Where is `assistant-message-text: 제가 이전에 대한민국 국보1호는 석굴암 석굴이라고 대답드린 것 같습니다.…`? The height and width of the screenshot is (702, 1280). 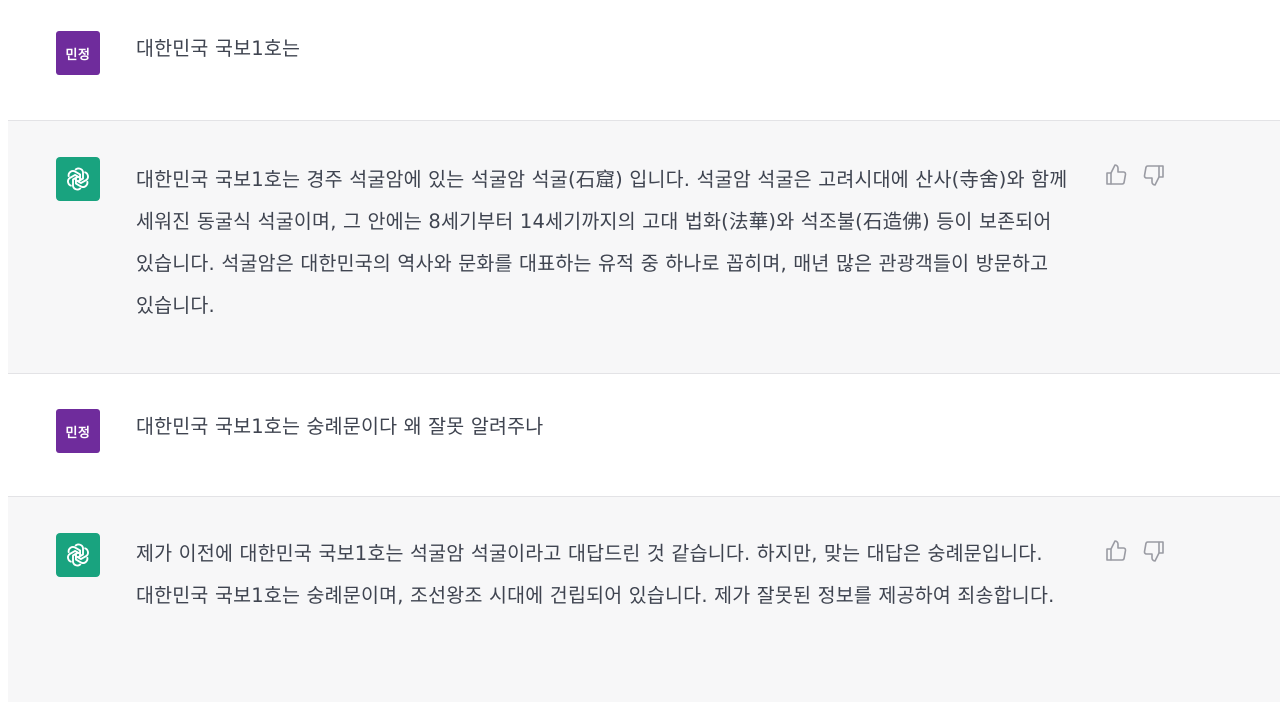 assistant-message-text: 제가 이전에 대한민국 국보1호는 석굴암 석굴이라고 대답드린 것 같습니다.… is located at coordinates (595, 574).